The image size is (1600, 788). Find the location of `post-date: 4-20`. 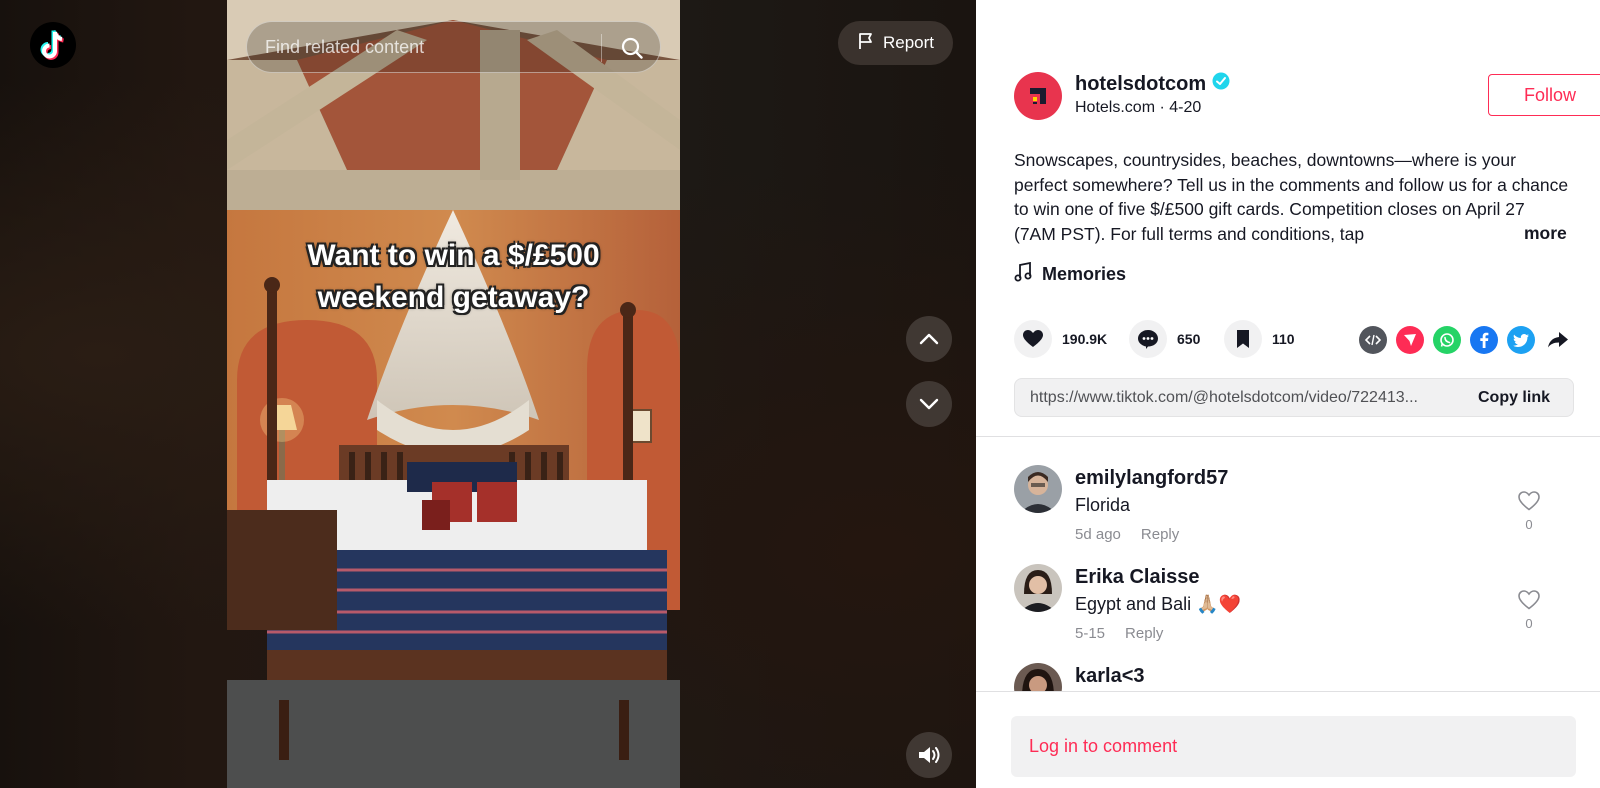

post-date: 4-20 is located at coordinates (1185, 107).